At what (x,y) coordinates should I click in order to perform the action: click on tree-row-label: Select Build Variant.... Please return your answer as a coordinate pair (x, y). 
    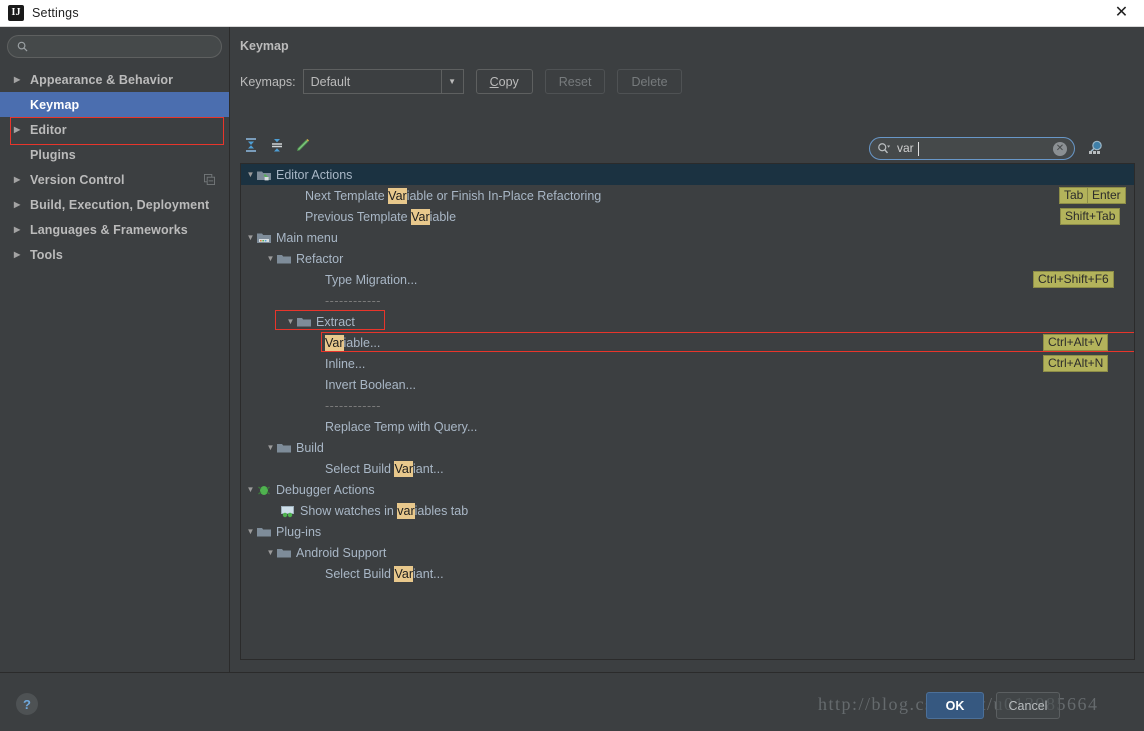
    Looking at the image, I should click on (384, 468).